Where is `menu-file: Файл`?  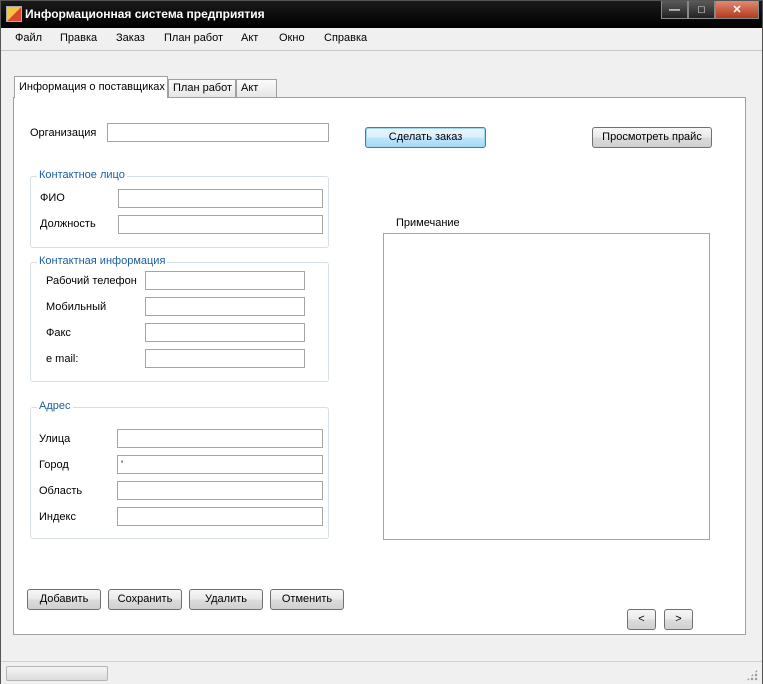
menu-file: Файл is located at coordinates (28, 38).